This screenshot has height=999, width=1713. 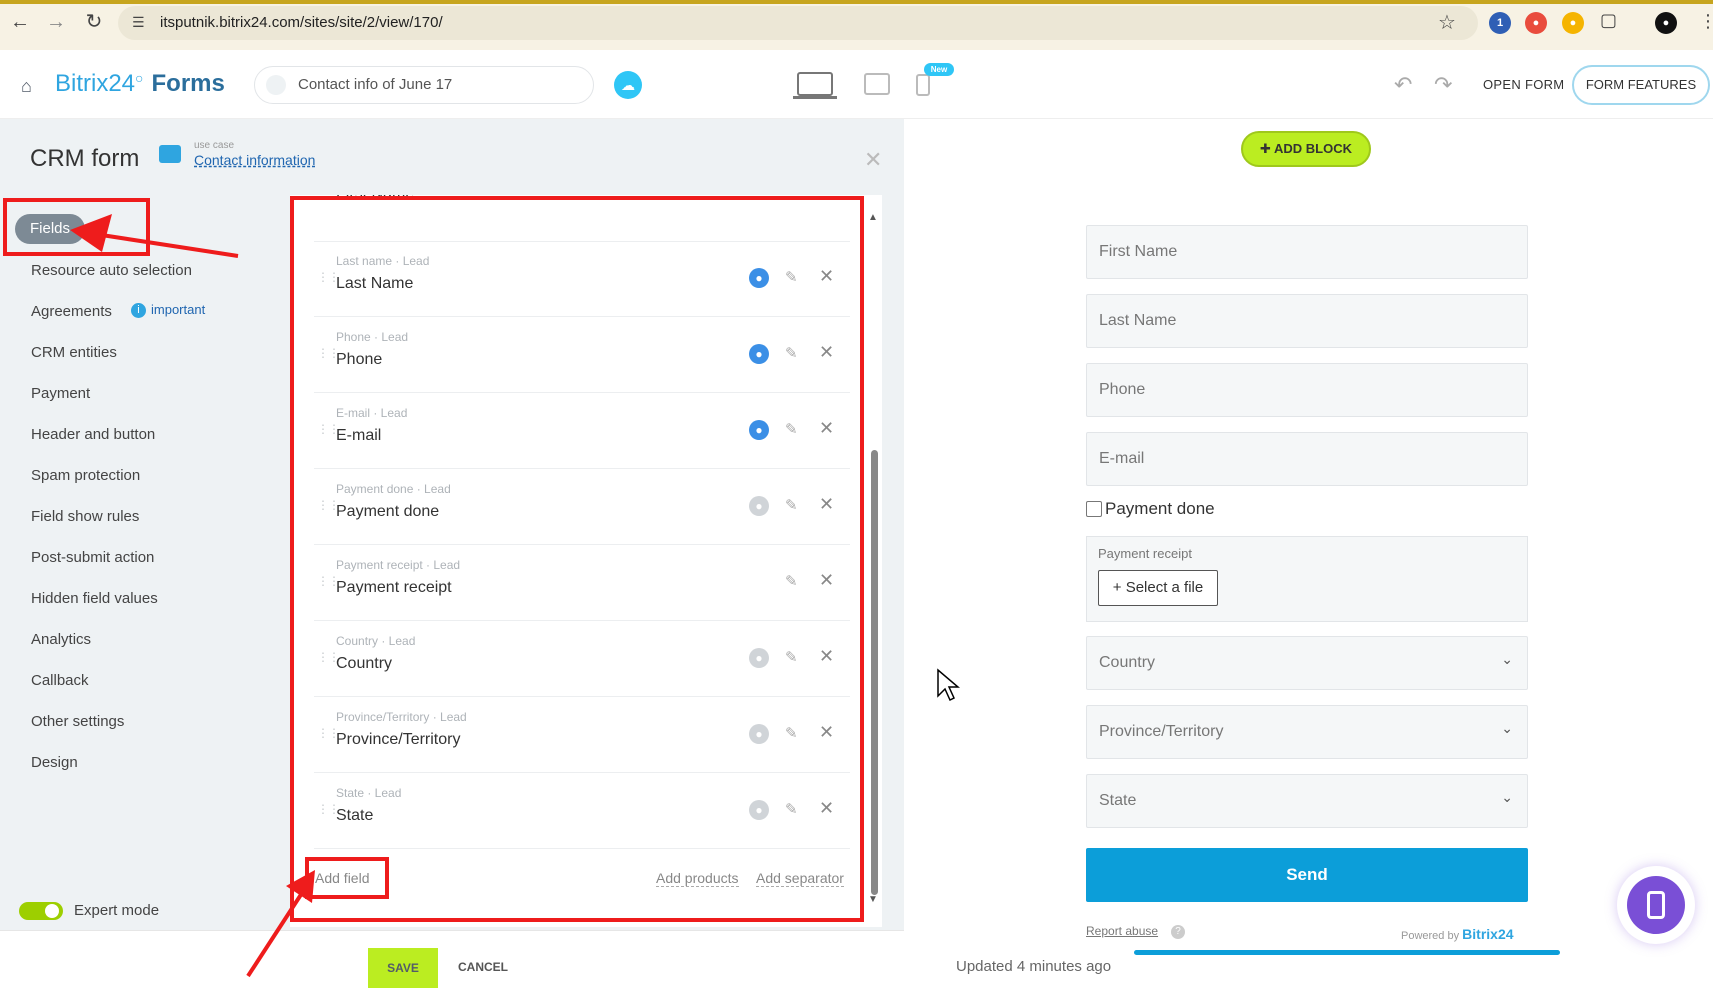 I want to click on cursor-shape, so click(x=948, y=685).